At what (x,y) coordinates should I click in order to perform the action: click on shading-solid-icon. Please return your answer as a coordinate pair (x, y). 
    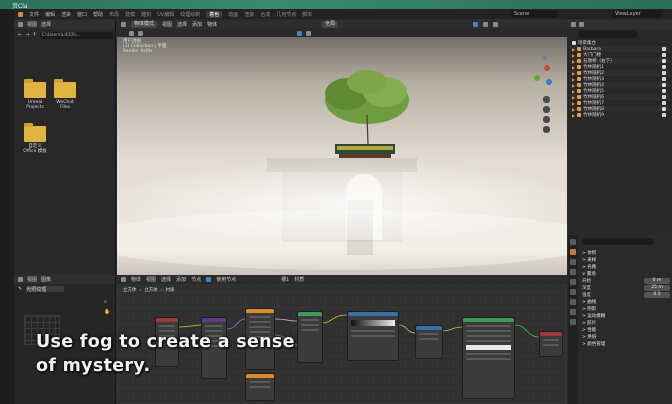
    Looking at the image, I should click on (476, 24).